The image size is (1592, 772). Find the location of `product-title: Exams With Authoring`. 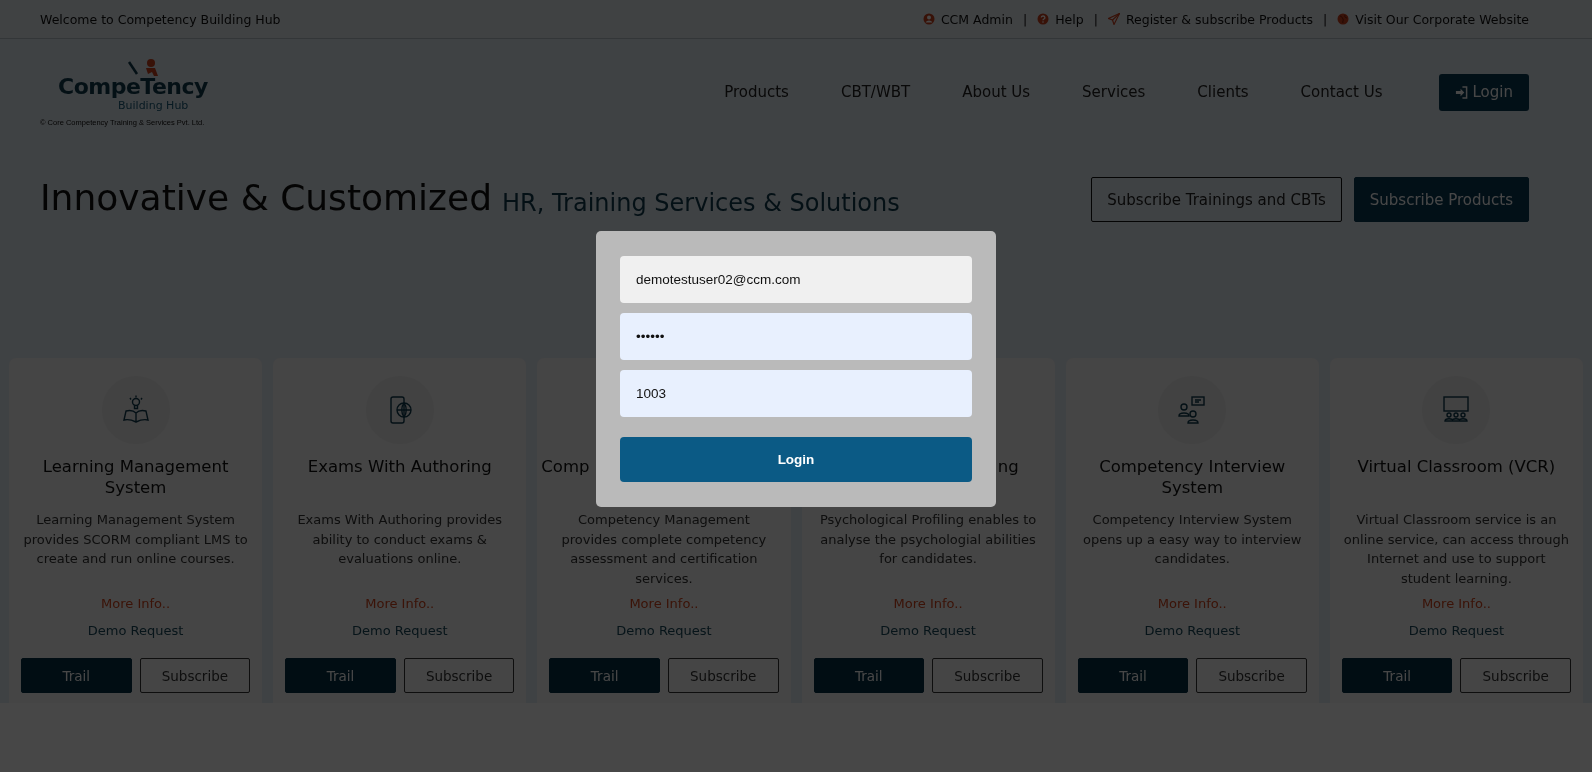

product-title: Exams With Authoring is located at coordinates (399, 466).